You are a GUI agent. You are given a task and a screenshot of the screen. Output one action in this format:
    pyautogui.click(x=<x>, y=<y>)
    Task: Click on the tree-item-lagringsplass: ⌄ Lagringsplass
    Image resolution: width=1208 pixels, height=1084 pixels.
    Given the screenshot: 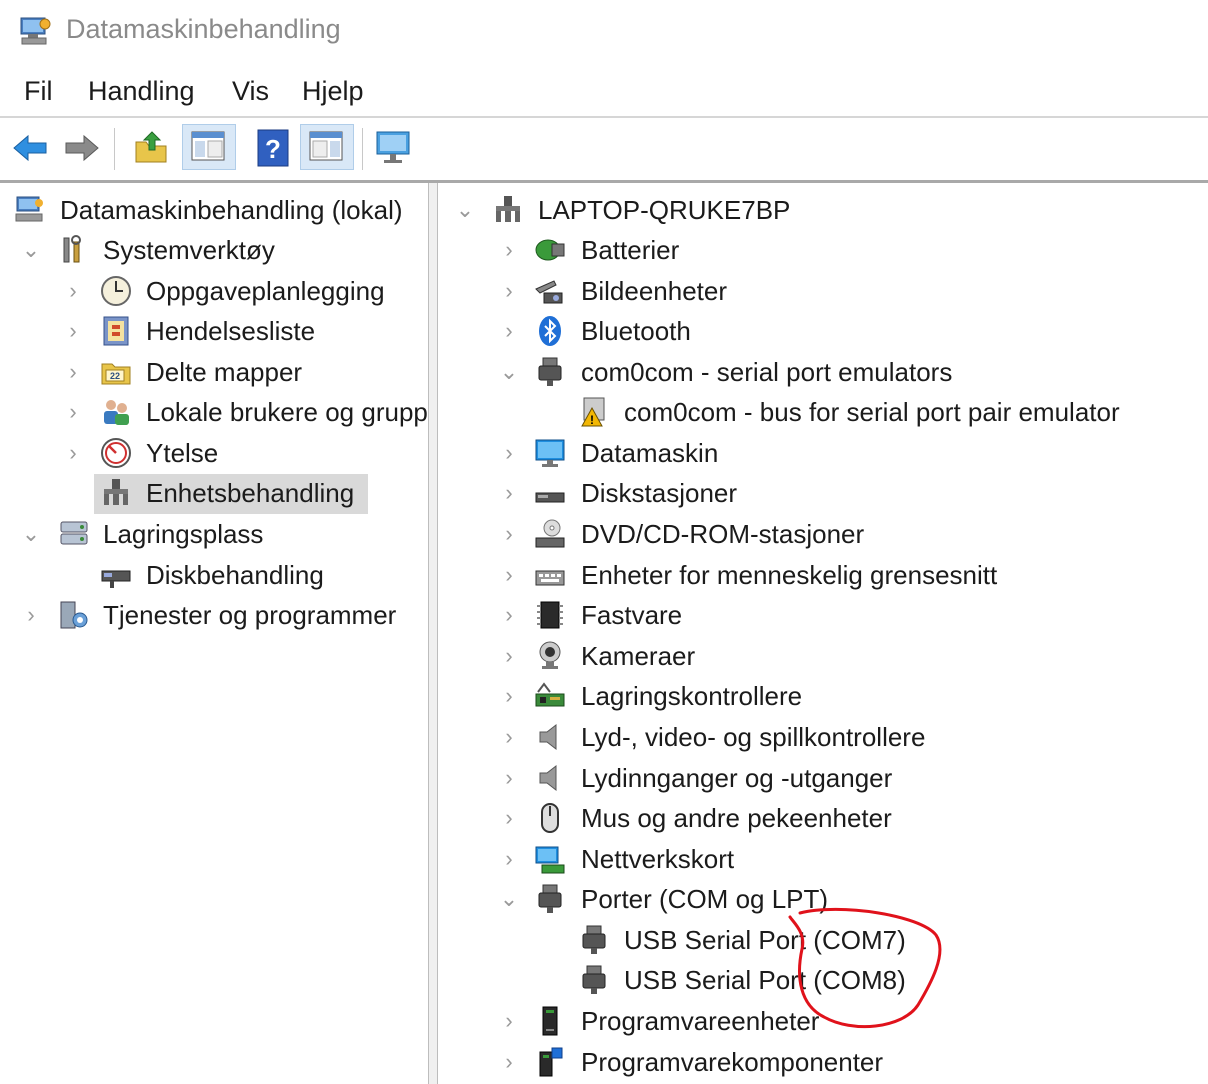 What is the action you would take?
    pyautogui.click(x=214, y=535)
    